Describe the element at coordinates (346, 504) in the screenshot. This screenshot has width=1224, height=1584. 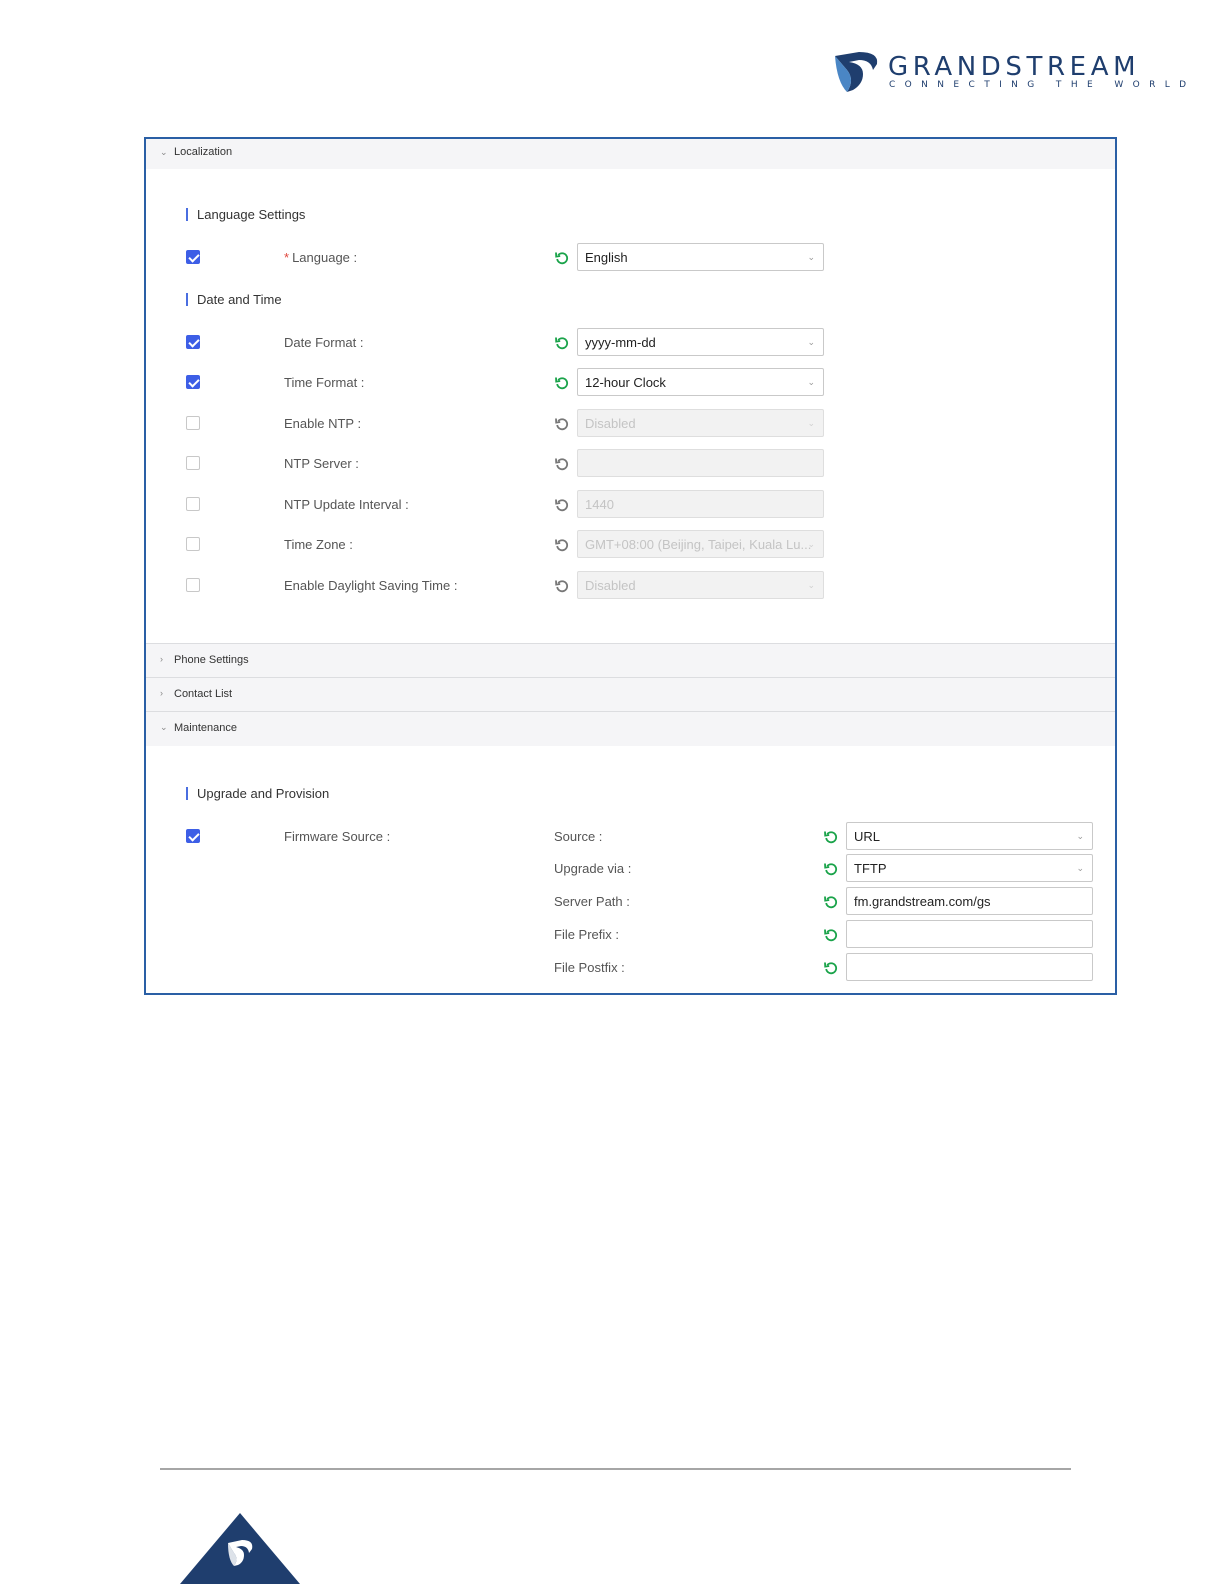
I see `label-ntp-update-interval: NTP Update Interval :` at that location.